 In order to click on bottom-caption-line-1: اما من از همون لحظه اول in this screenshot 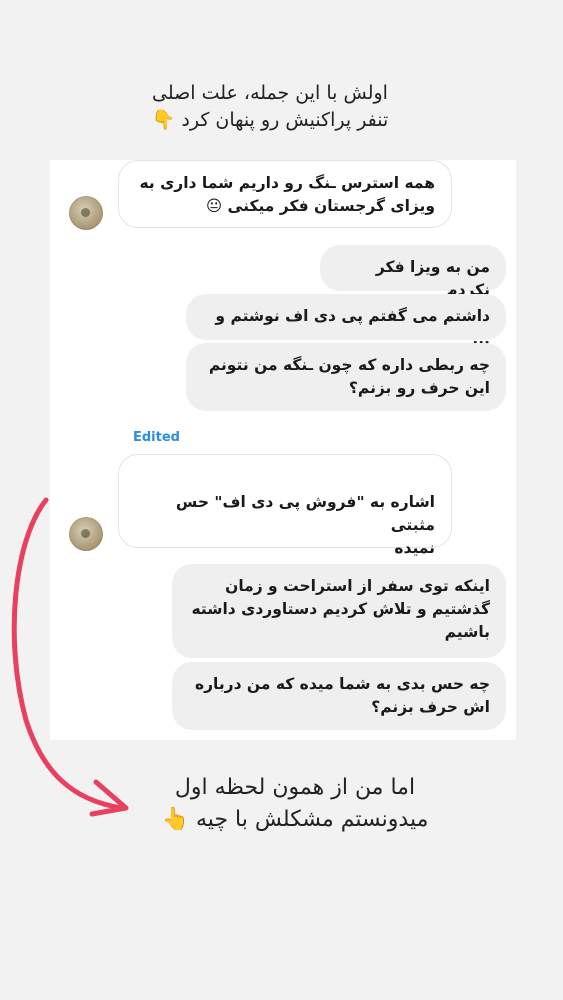, I will do `click(295, 787)`.